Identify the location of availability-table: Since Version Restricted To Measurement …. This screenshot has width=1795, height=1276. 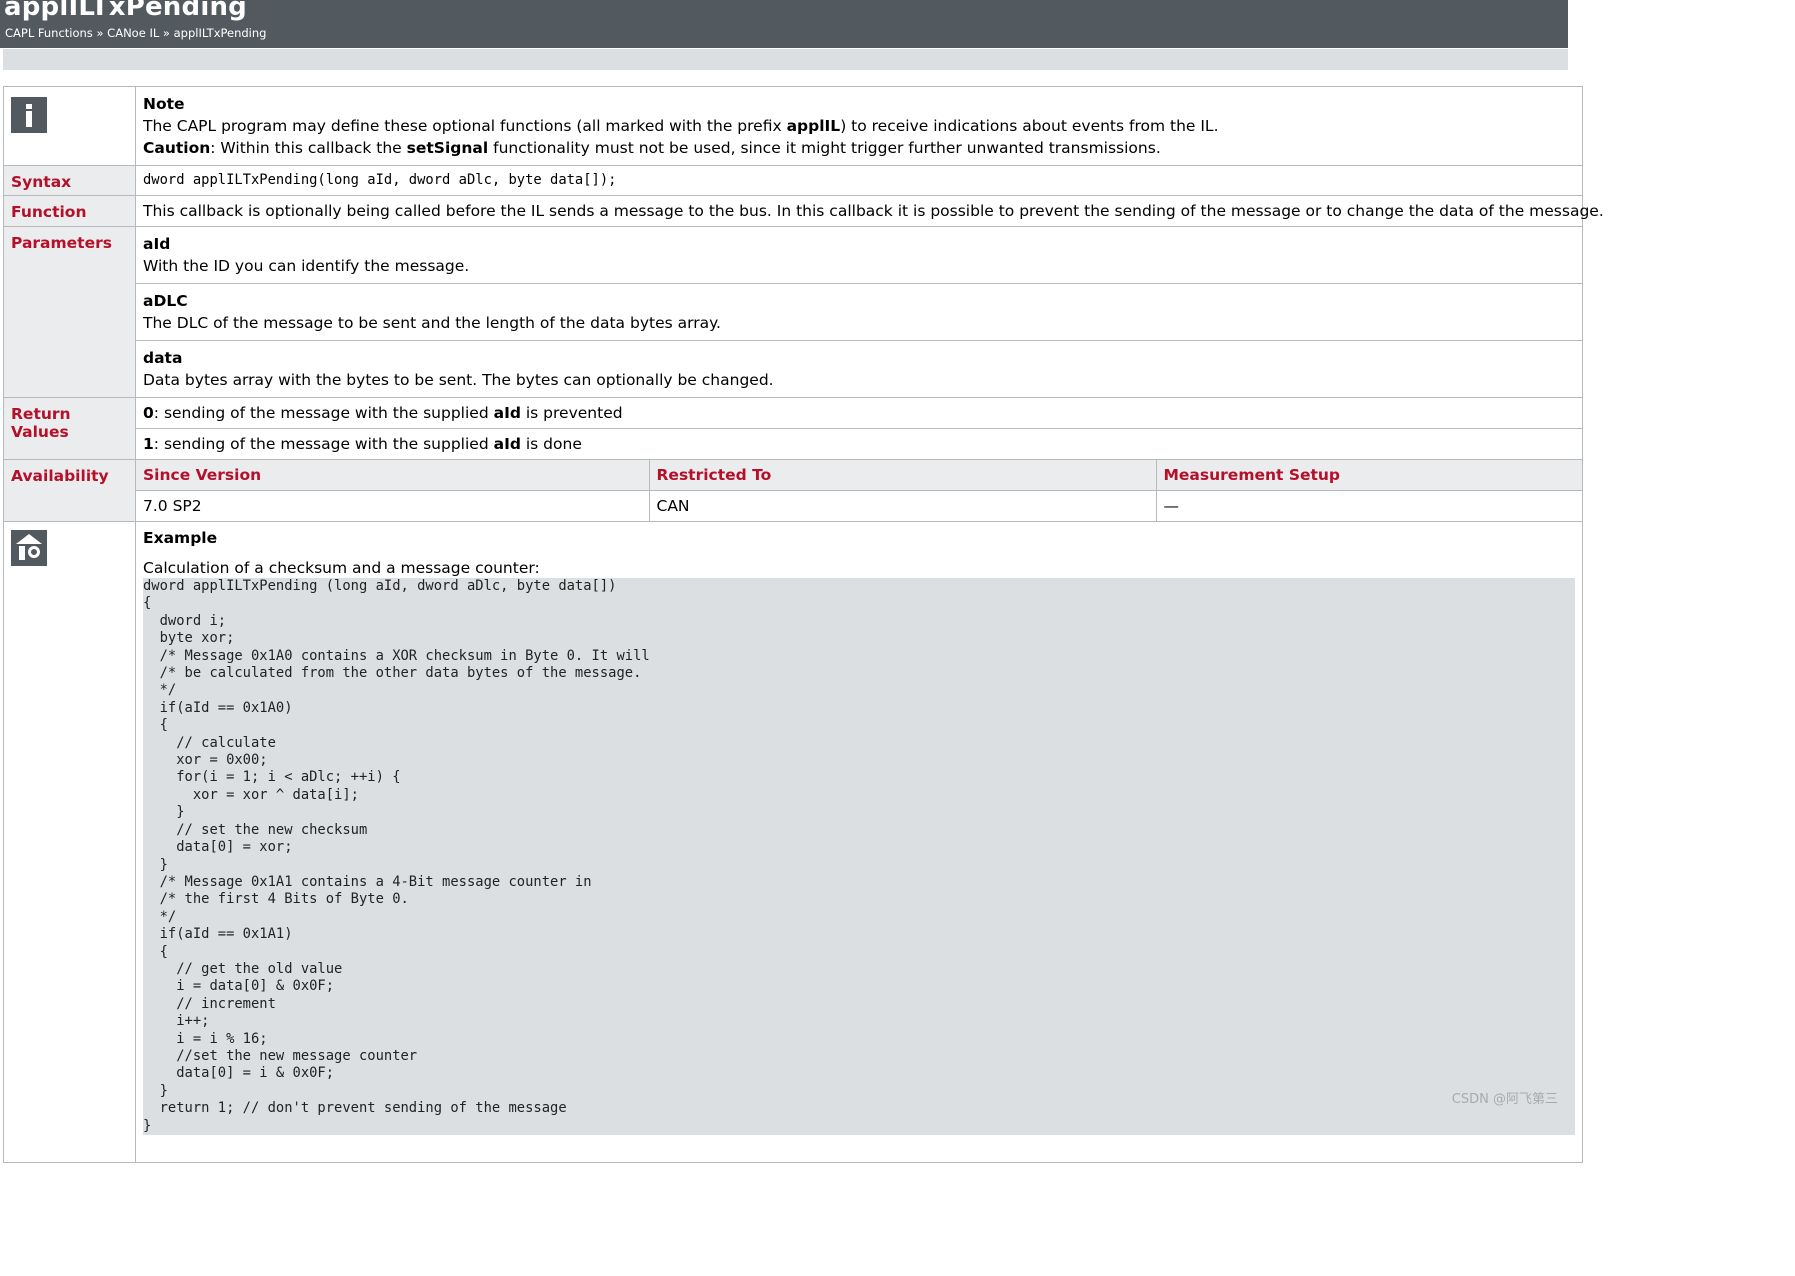
(859, 490).